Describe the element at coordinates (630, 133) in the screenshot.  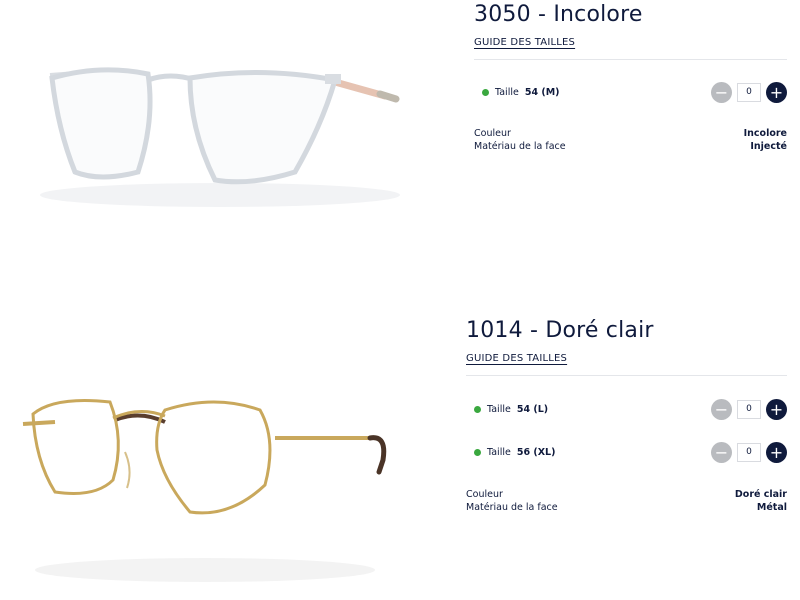
I see `spec-row: Couleur Incolore` at that location.